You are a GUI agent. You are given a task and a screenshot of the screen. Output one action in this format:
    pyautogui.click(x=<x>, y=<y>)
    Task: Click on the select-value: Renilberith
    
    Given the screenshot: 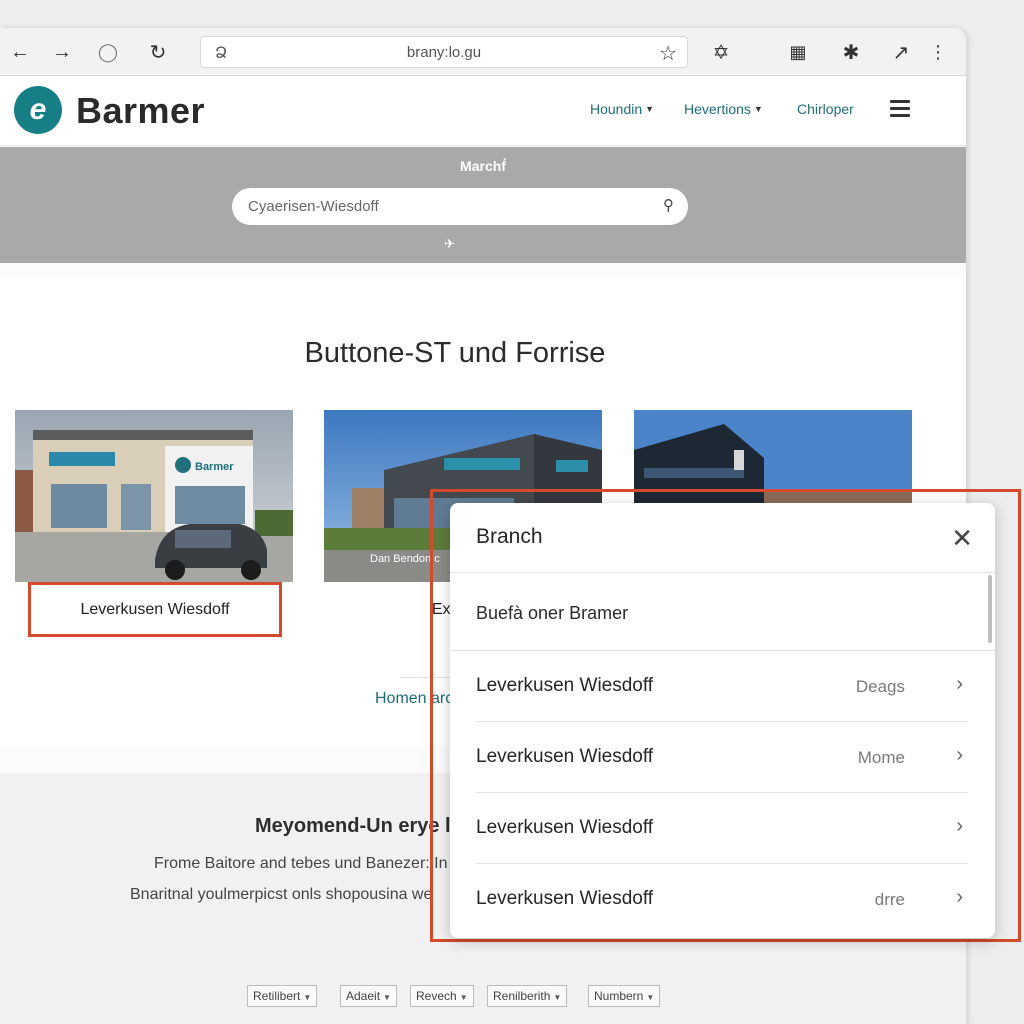 What is the action you would take?
    pyautogui.click(x=522, y=996)
    